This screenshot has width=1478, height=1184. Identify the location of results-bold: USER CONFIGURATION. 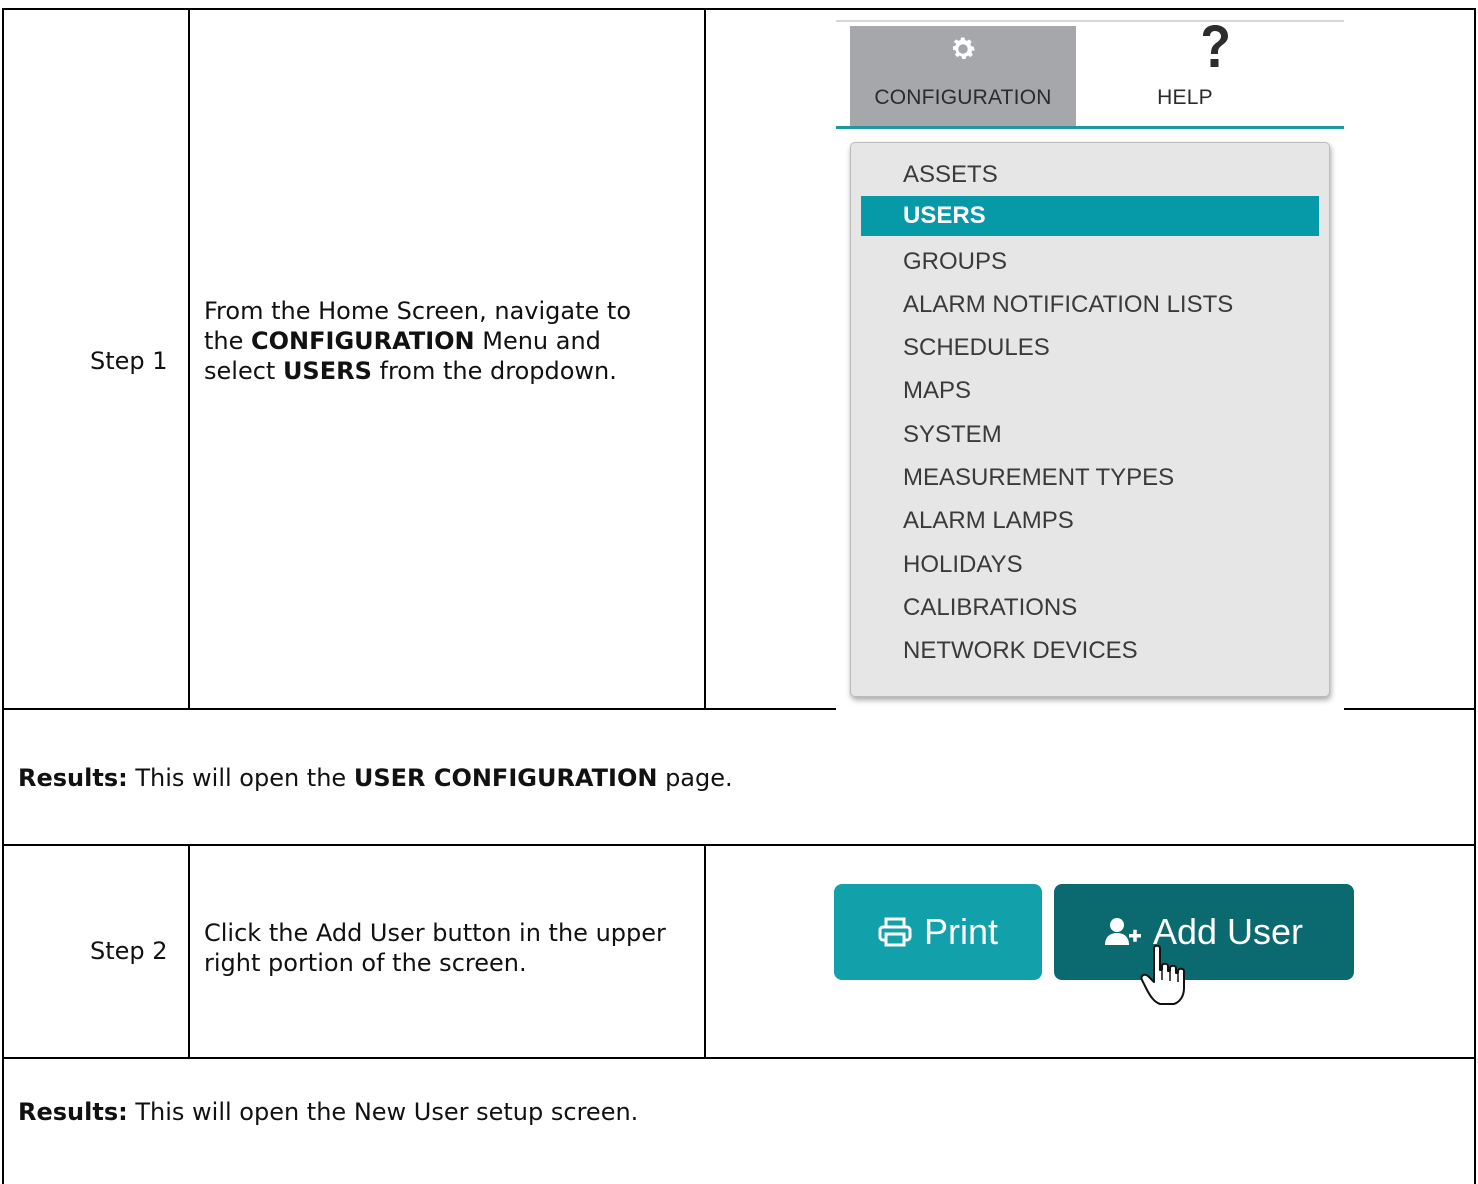
(505, 778).